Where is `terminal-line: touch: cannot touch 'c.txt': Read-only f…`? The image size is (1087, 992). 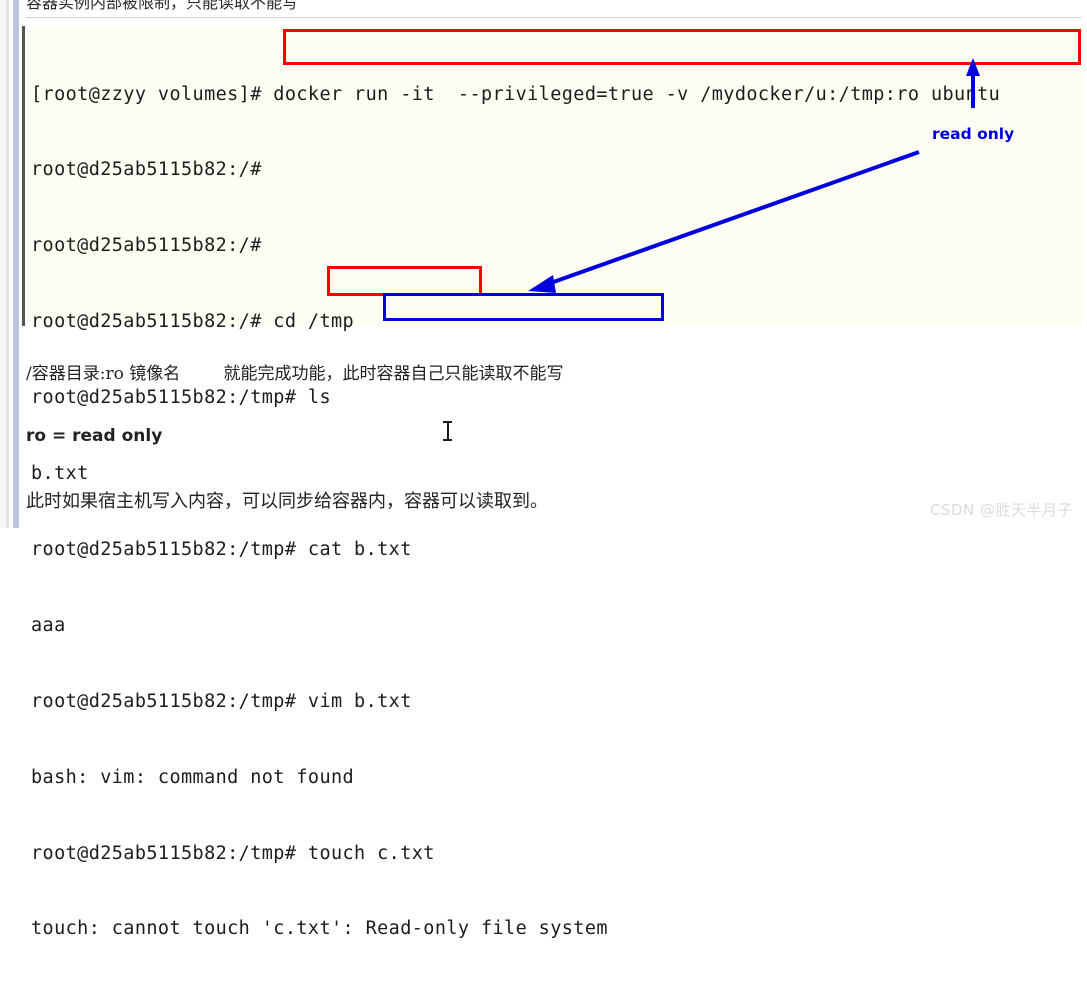
terminal-line: touch: cannot touch 'c.txt': Read-only f… is located at coordinates (319, 929).